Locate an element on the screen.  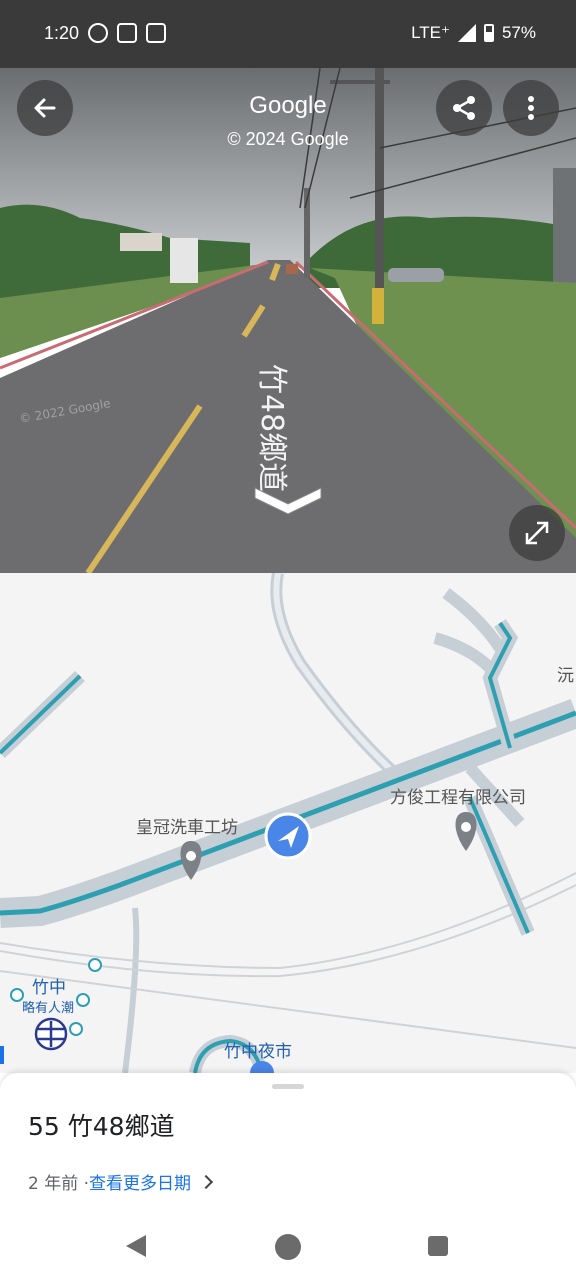
check-circle-icon is located at coordinates (98, 33).